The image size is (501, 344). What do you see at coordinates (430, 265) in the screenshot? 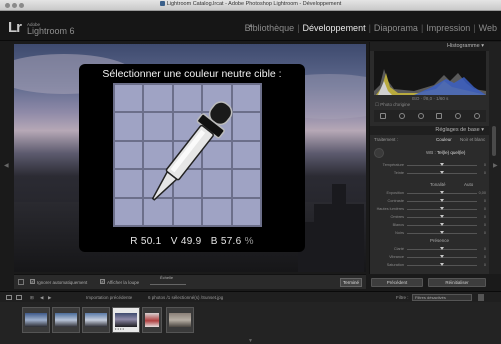
I see `slider-saturation: Saturation 0` at bounding box center [430, 265].